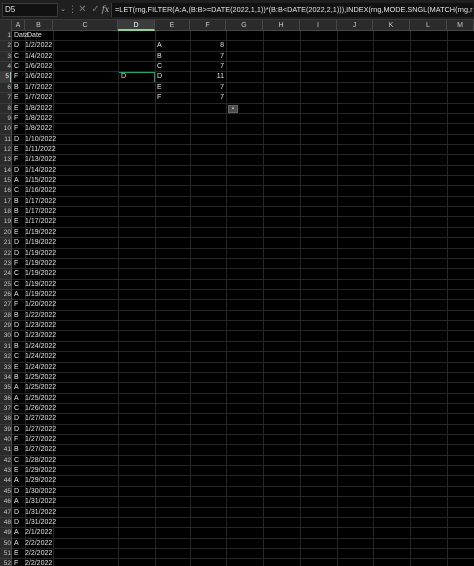  What do you see at coordinates (318, 25) in the screenshot?
I see `column-header-i: I` at bounding box center [318, 25].